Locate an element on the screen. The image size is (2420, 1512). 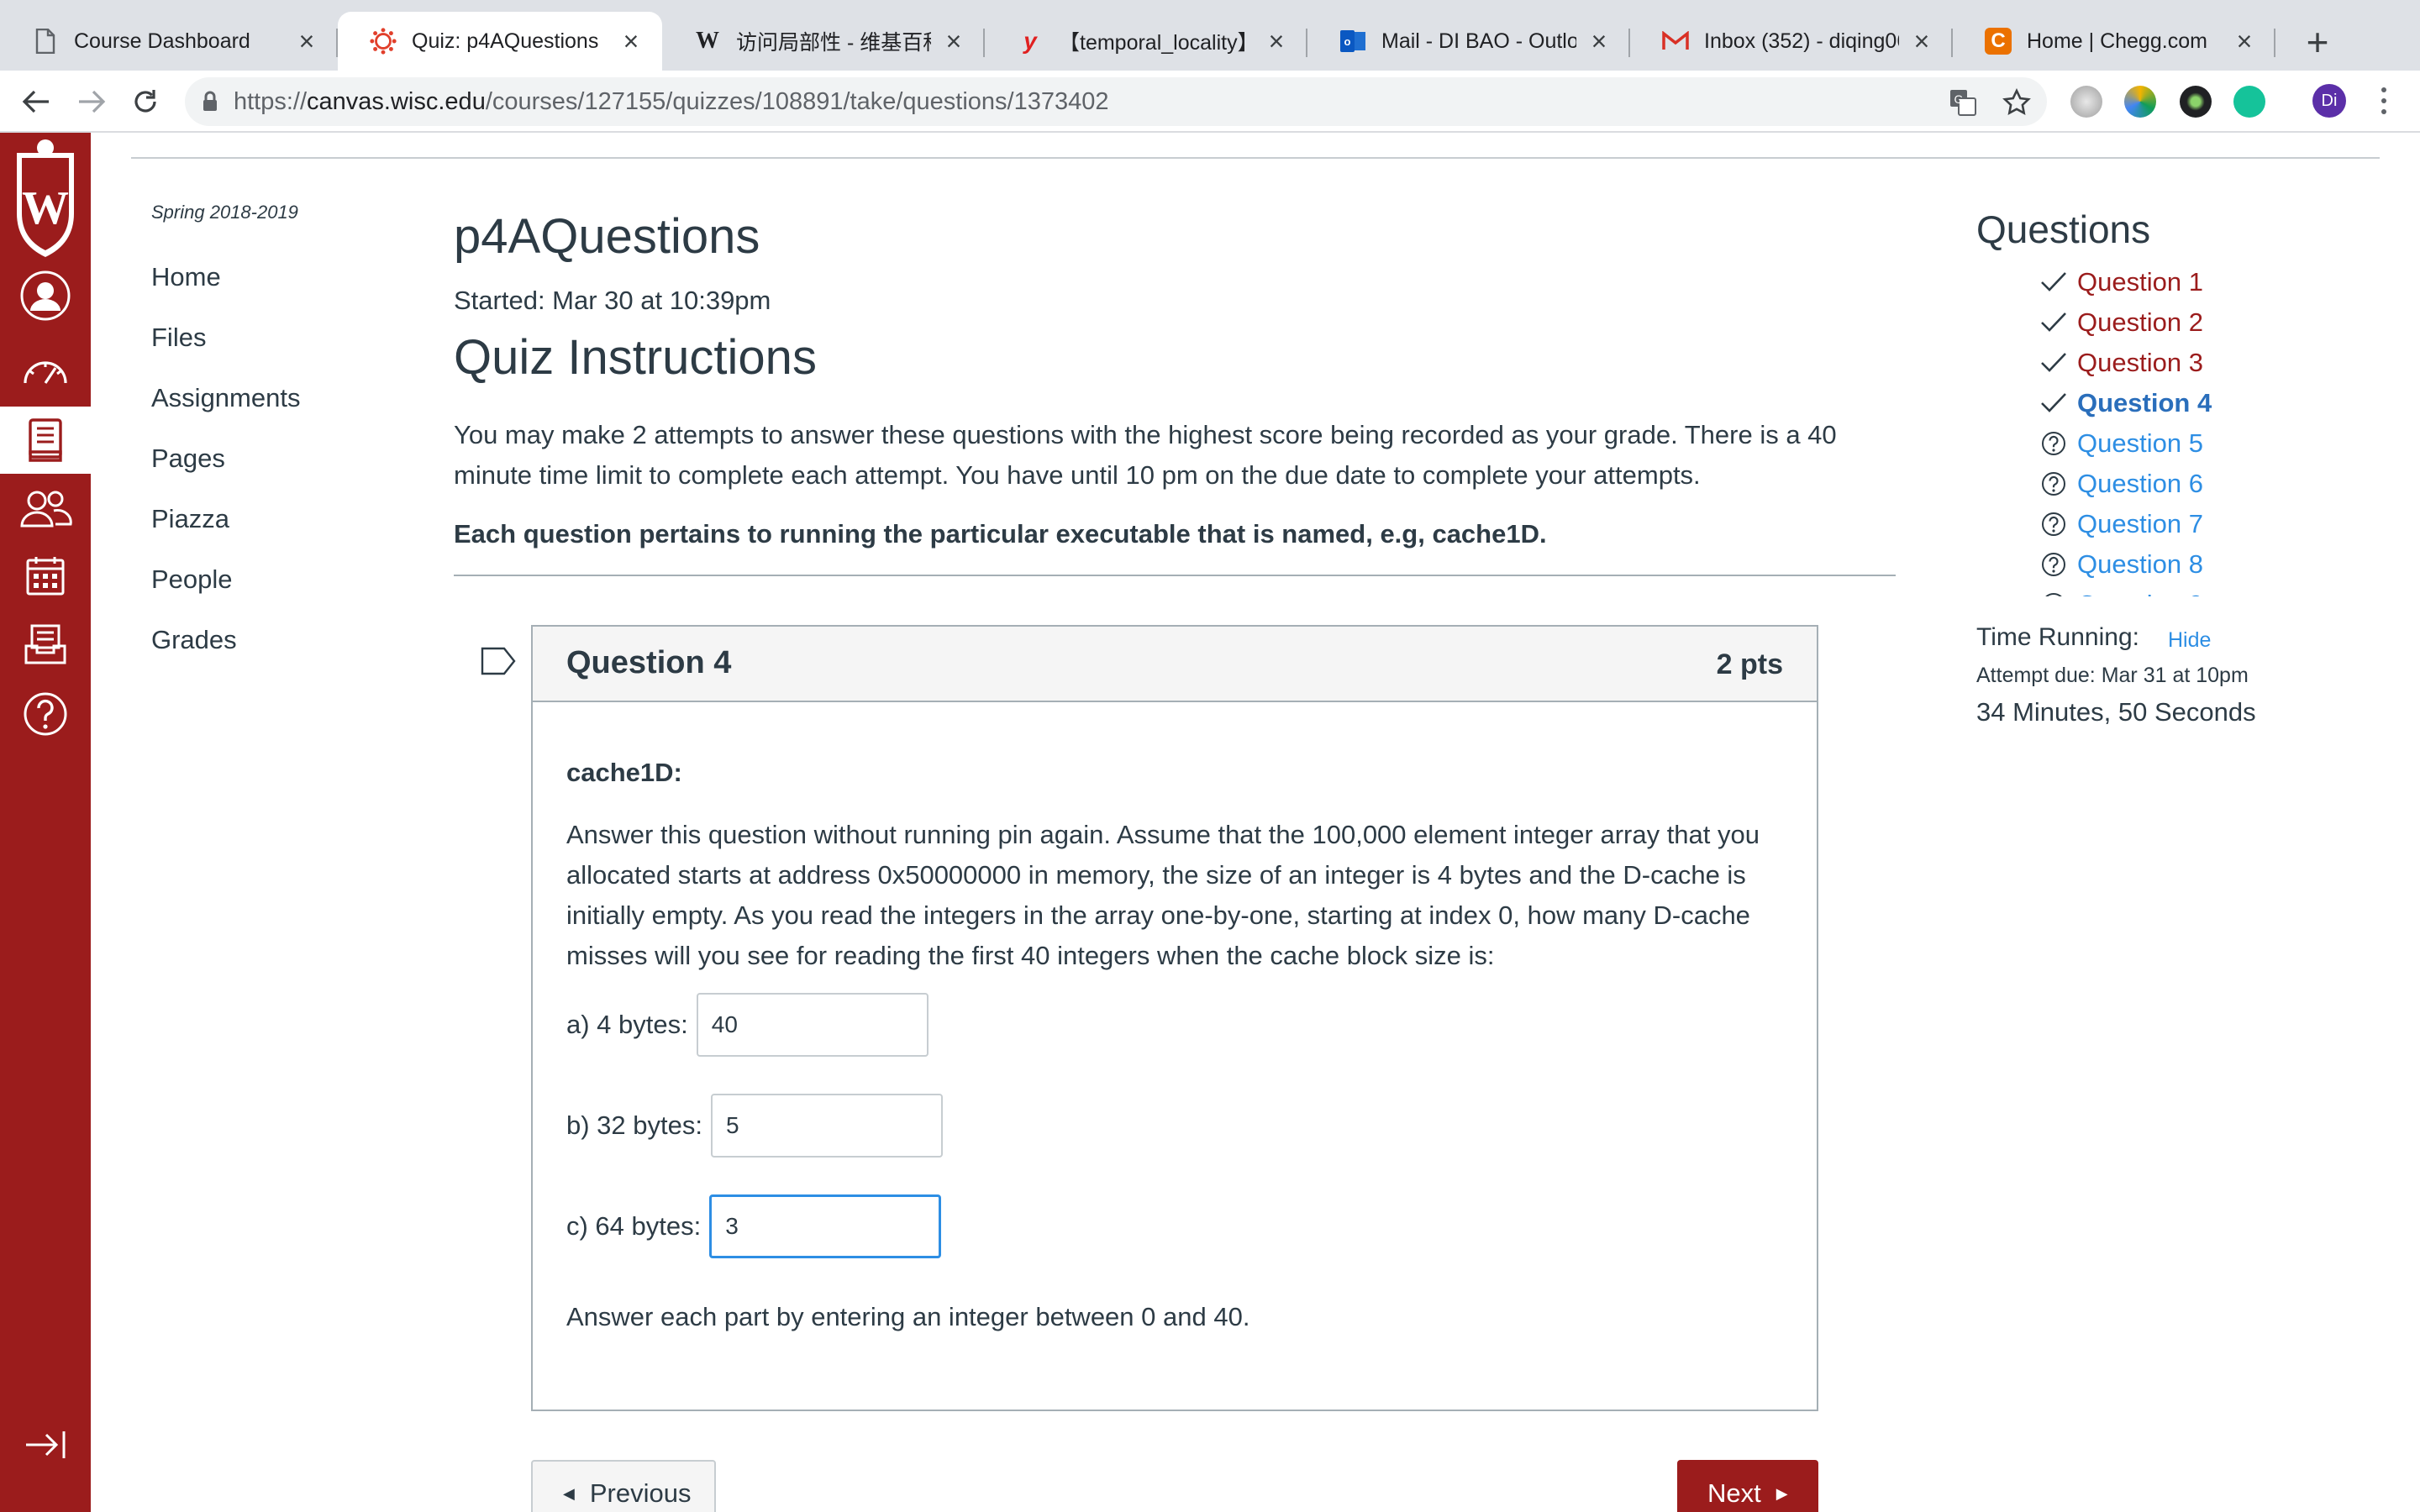
outlook-icon: o is located at coordinates (1352, 41).